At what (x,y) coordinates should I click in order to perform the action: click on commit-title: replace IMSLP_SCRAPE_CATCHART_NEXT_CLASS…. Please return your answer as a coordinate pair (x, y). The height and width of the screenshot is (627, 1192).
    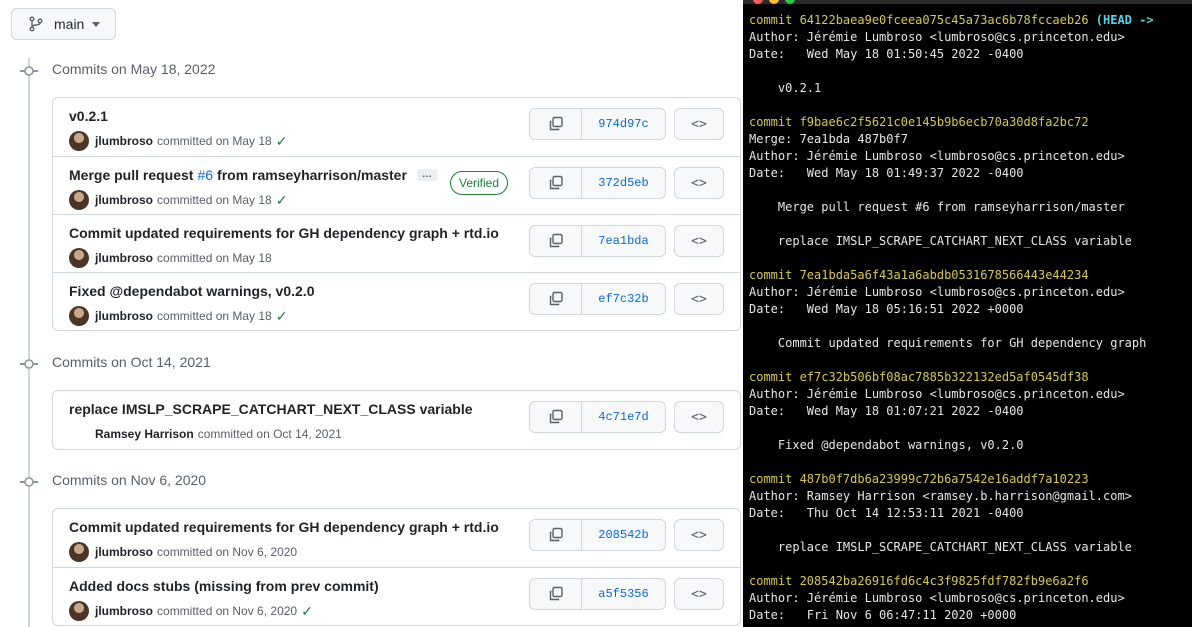
    Looking at the image, I should click on (271, 409).